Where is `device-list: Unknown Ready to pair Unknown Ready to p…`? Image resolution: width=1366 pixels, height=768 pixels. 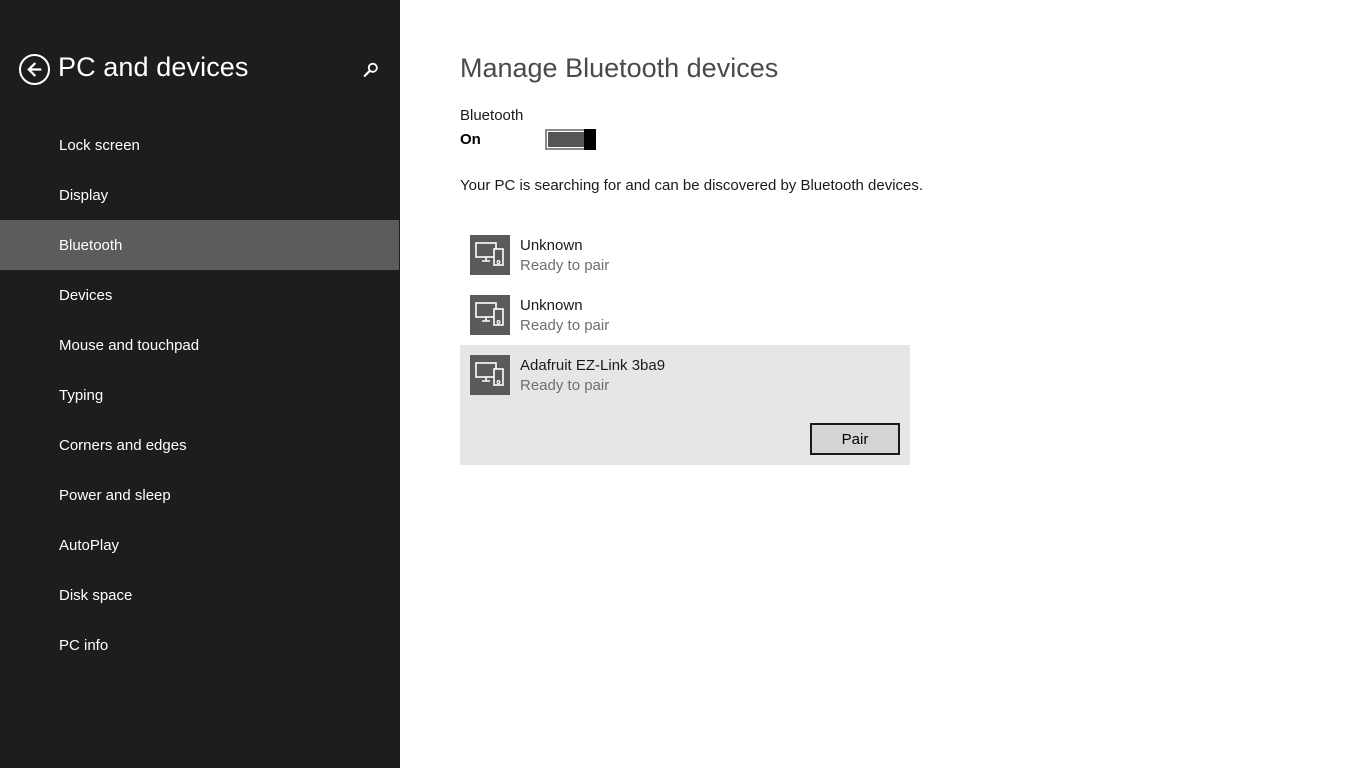 device-list: Unknown Ready to pair Unknown Ready to p… is located at coordinates (685, 345).